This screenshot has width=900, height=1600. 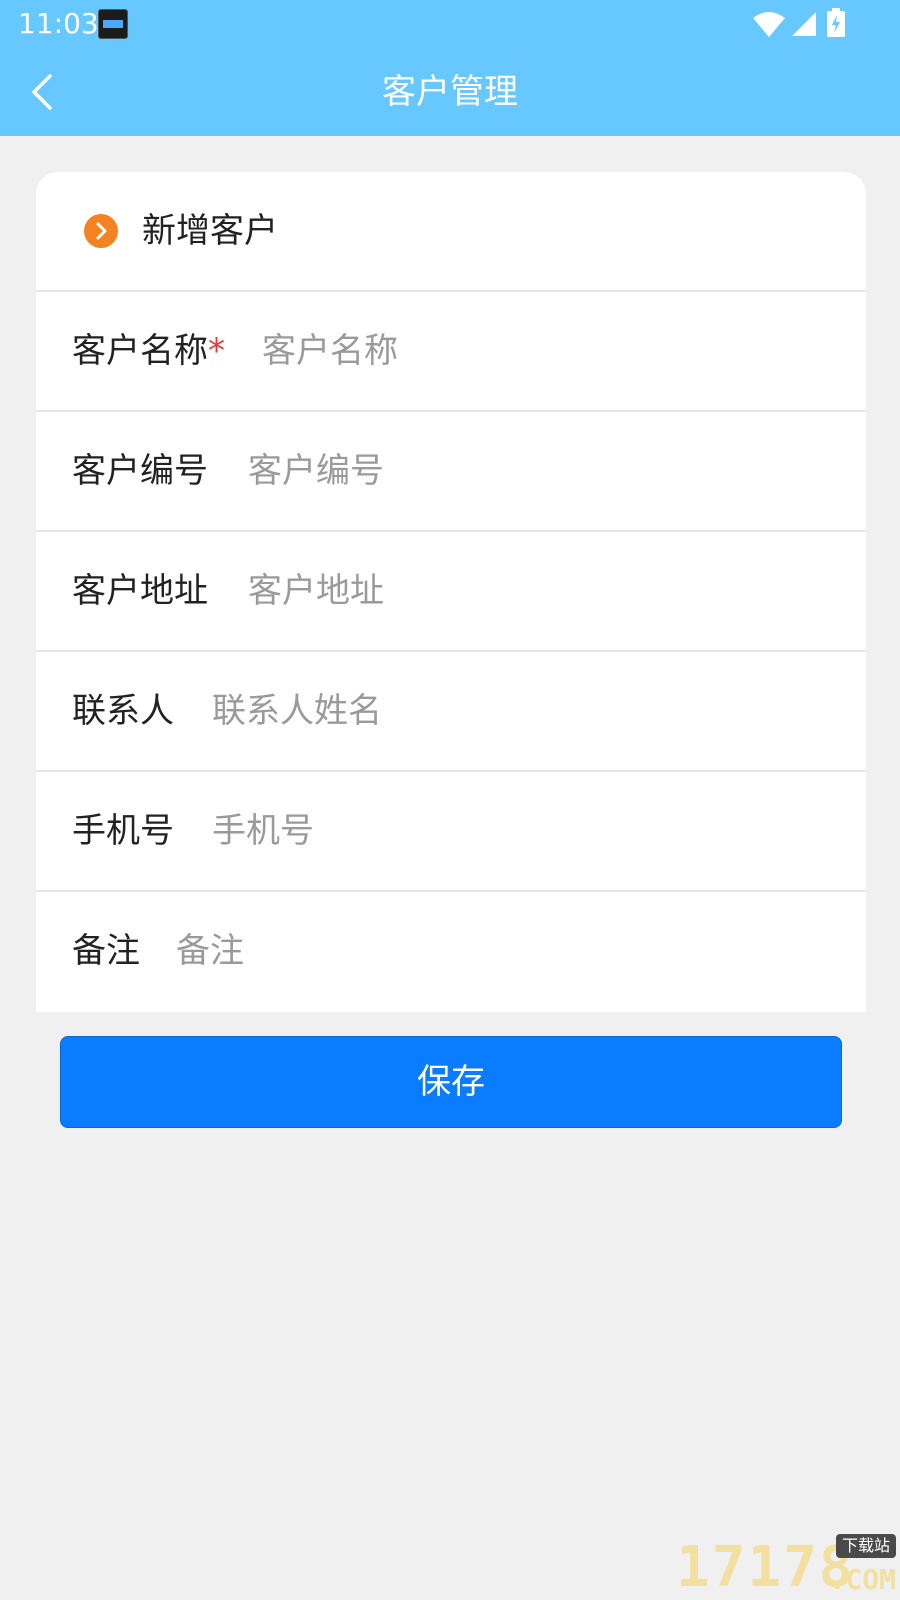 What do you see at coordinates (123, 711) in the screenshot?
I see `contact-label: 联系人` at bounding box center [123, 711].